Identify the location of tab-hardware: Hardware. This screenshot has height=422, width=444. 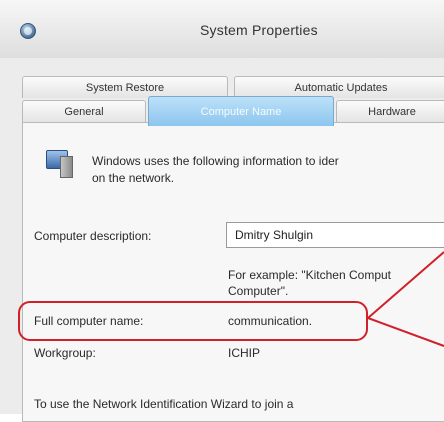
(390, 111).